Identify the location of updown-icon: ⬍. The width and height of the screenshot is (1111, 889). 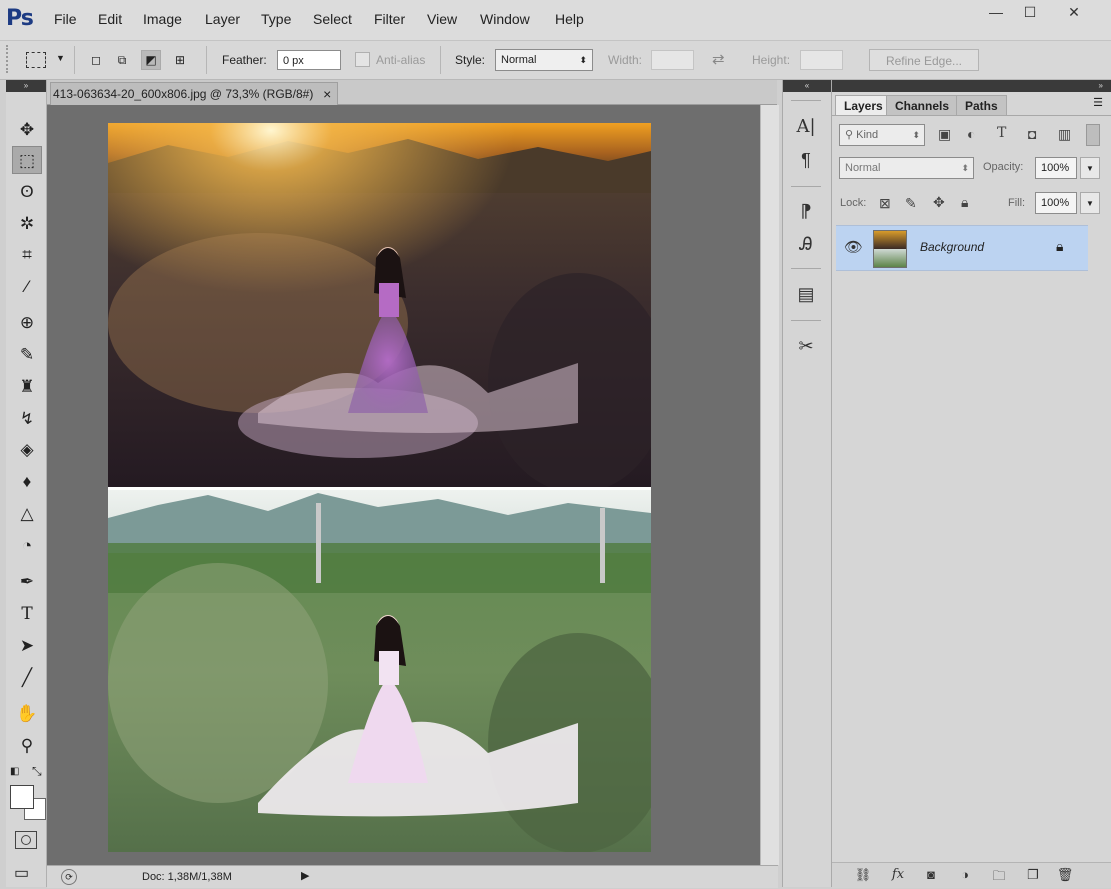
(916, 135).